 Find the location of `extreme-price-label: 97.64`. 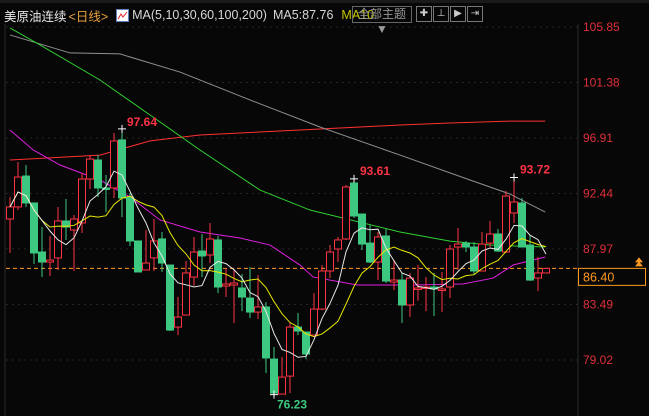

extreme-price-label: 97.64 is located at coordinates (142, 122).